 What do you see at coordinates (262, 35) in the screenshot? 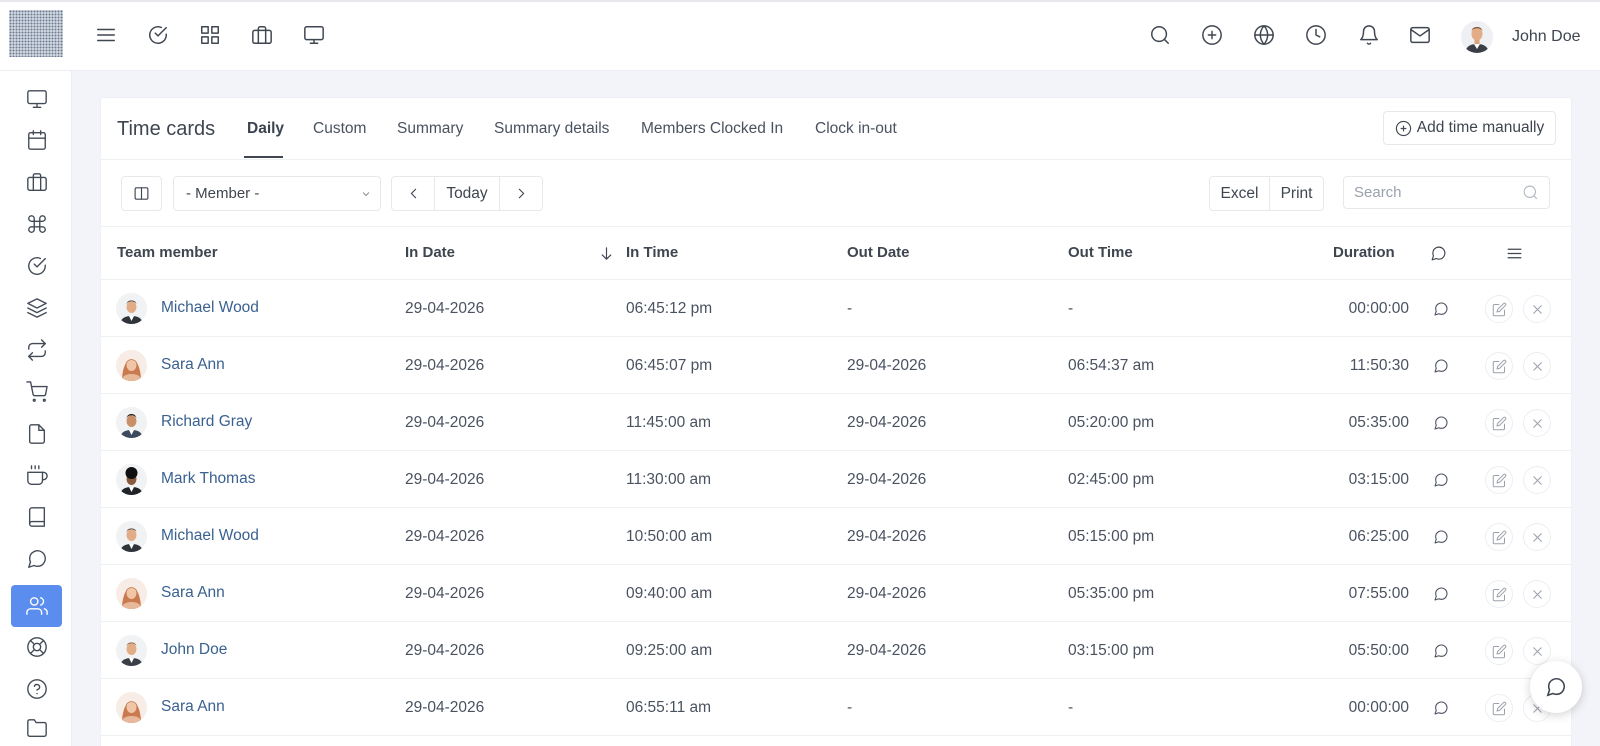
I see `briefcase-icon` at bounding box center [262, 35].